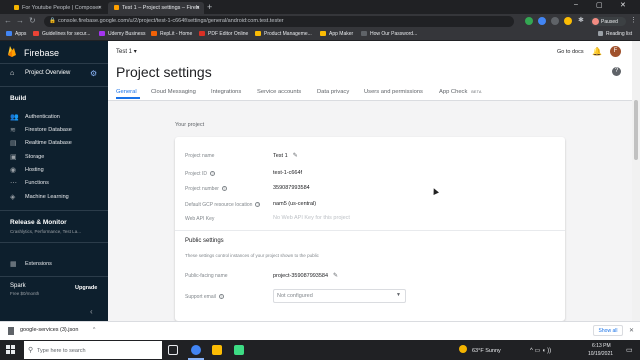 This screenshot has width=640, height=360. What do you see at coordinates (239, 350) in the screenshot?
I see `android-studio-icon` at bounding box center [239, 350].